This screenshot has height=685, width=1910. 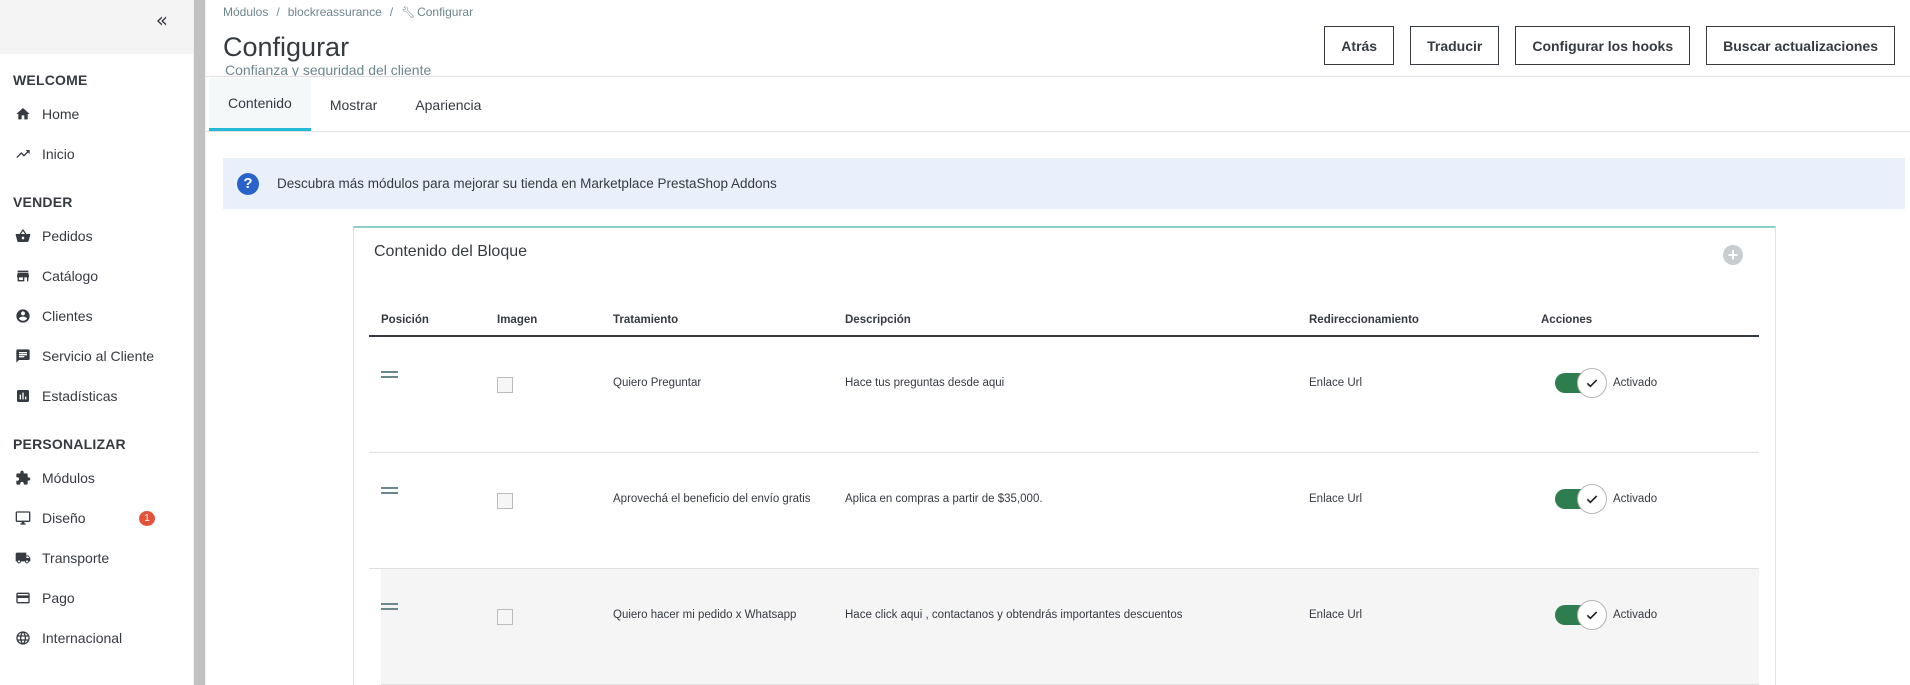 I want to click on sidebar-item-pago: Pago, so click(x=96, y=598).